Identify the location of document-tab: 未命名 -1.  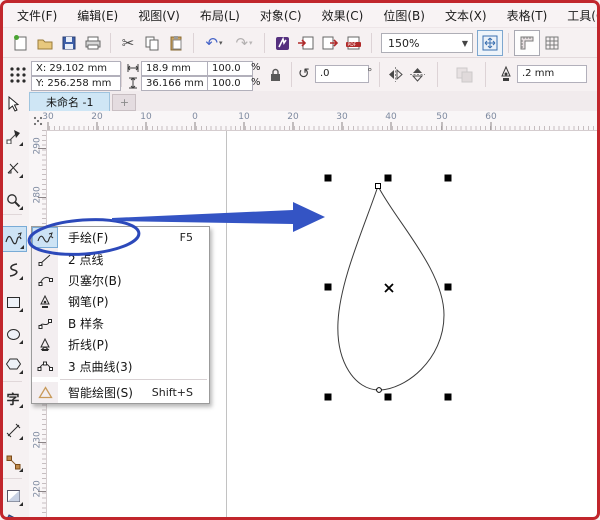
(70, 101).